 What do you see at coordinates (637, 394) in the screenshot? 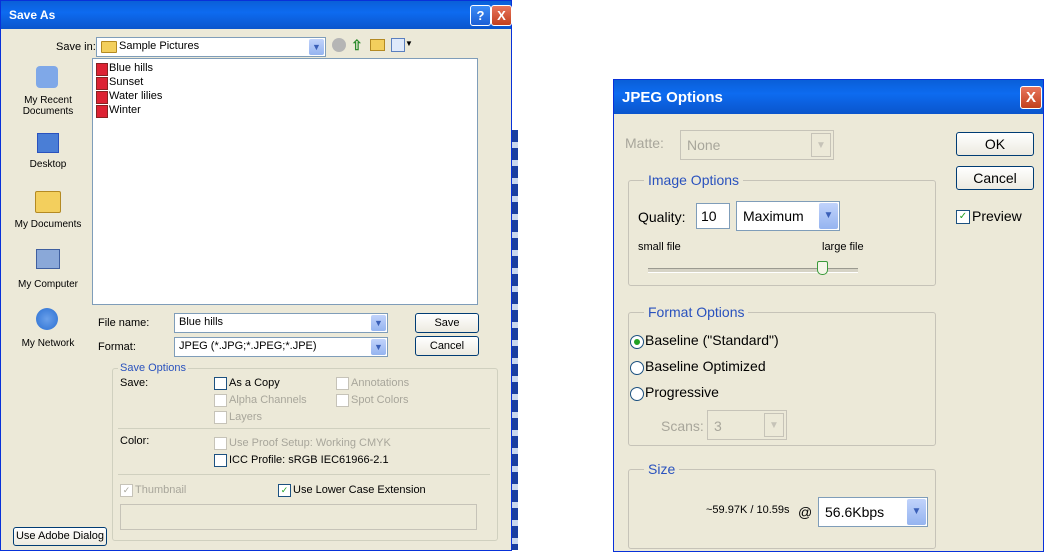
I see `progressive-radio` at bounding box center [637, 394].